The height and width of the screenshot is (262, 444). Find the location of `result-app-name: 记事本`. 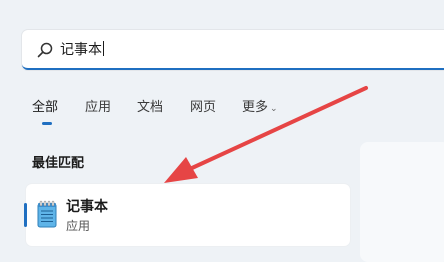

result-app-name: 记事本 is located at coordinates (87, 207).